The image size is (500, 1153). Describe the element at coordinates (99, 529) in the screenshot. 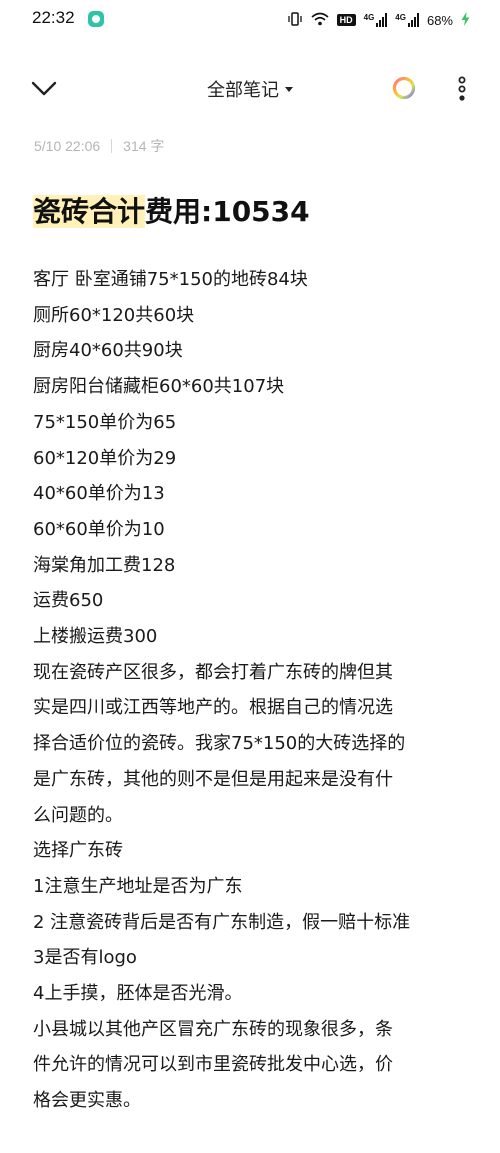

I see `note-line: 60*60单价为10` at that location.